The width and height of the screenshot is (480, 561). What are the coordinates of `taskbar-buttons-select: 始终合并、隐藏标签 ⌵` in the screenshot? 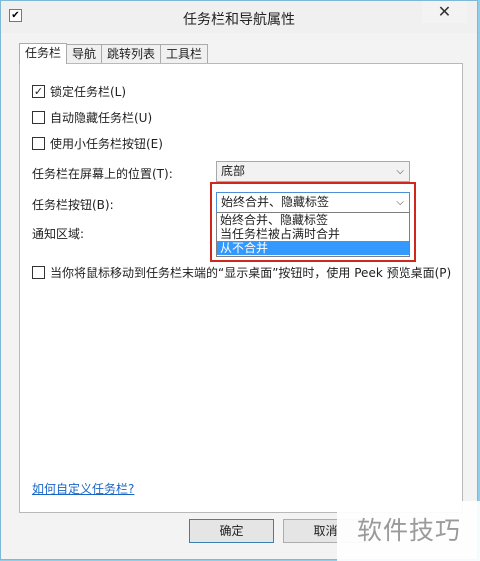 It's located at (313, 202).